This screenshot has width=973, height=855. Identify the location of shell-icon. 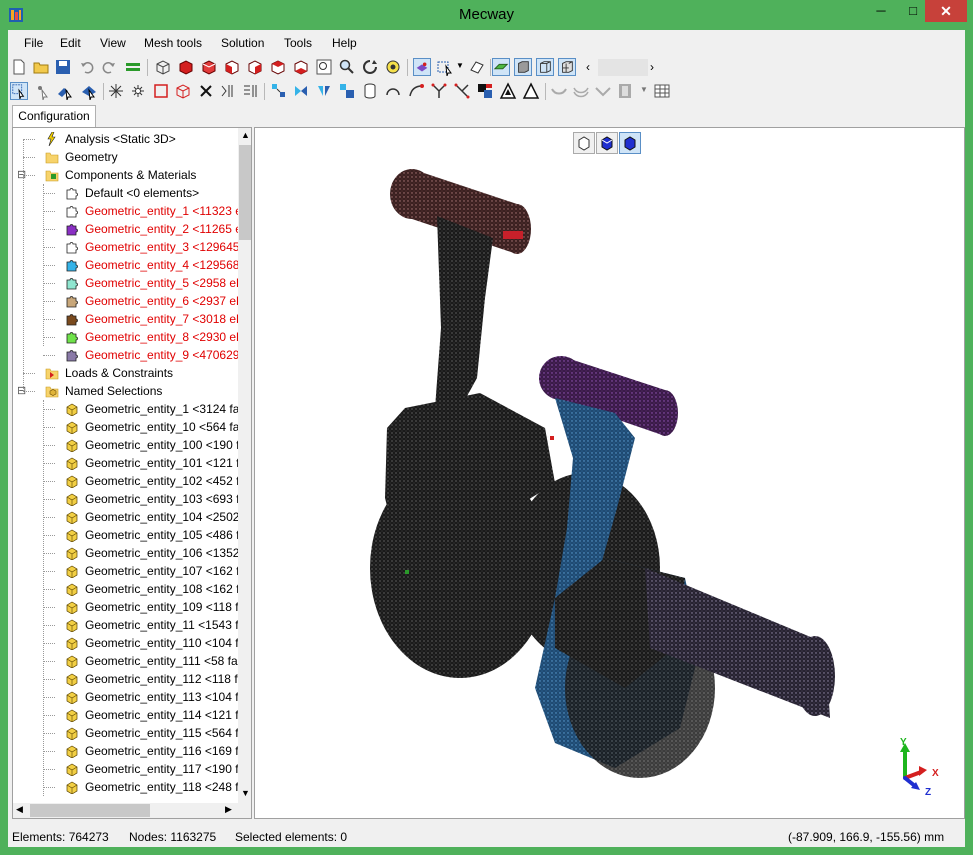
(559, 91).